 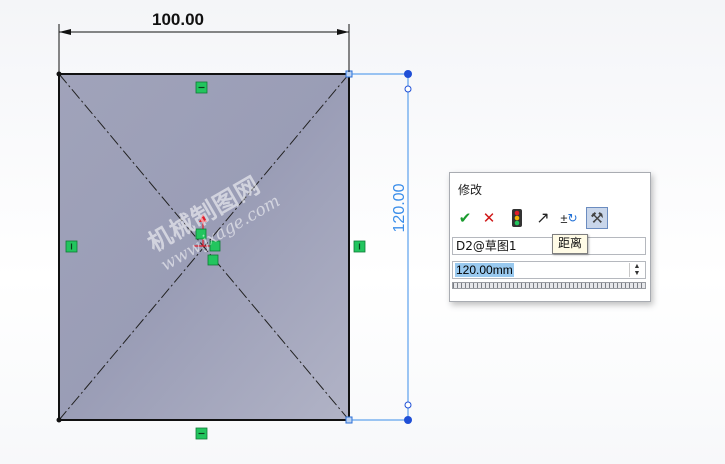 I want to click on horizontal-dimension: 100.00, so click(x=204, y=41).